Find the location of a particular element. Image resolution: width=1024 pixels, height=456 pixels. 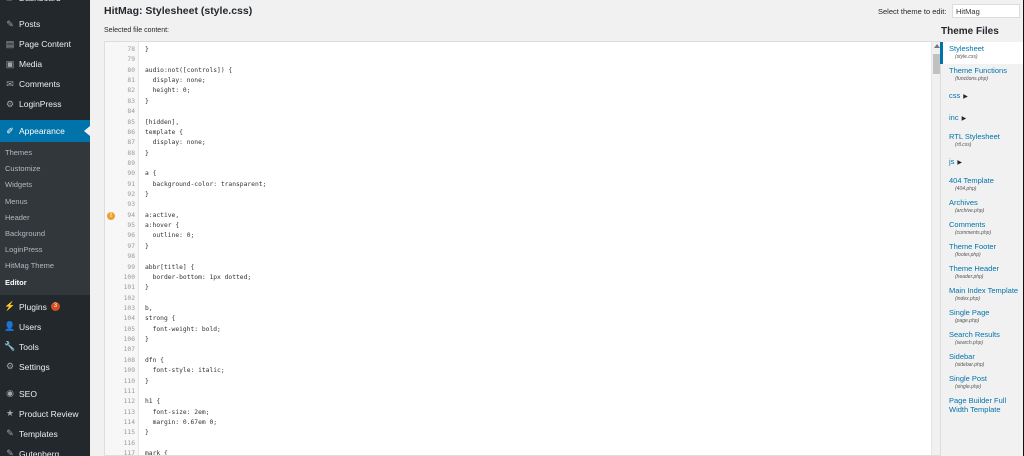

submenu-item-hitmag-theme: HitMag Theme is located at coordinates (45, 266).